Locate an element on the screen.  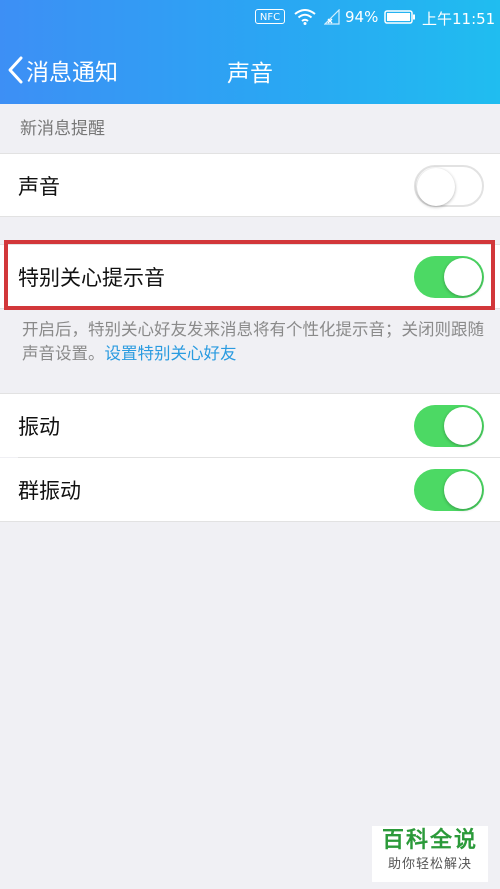
header-bar: NFC 94% 上午11:51 消息通知 声音 is located at coordinates (250, 52).